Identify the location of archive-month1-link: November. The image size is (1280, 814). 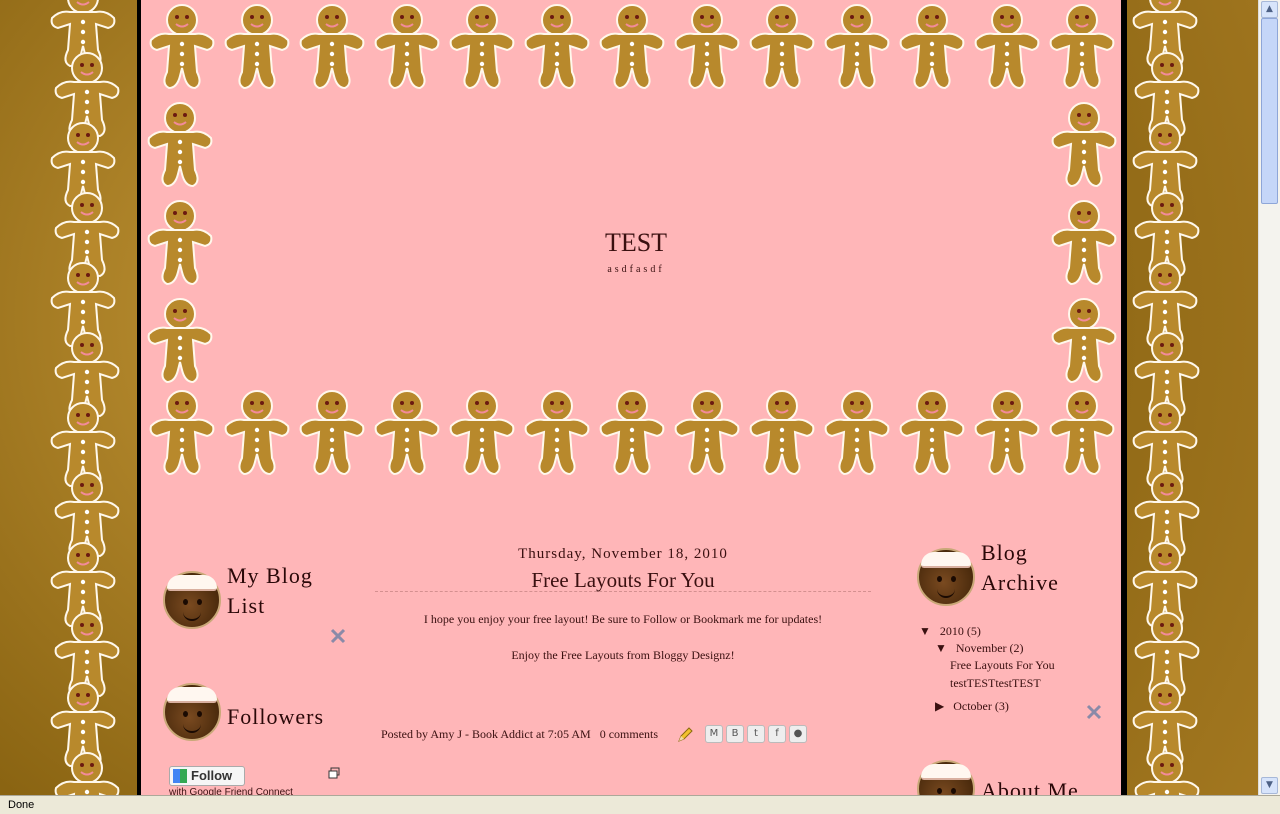
(981, 648).